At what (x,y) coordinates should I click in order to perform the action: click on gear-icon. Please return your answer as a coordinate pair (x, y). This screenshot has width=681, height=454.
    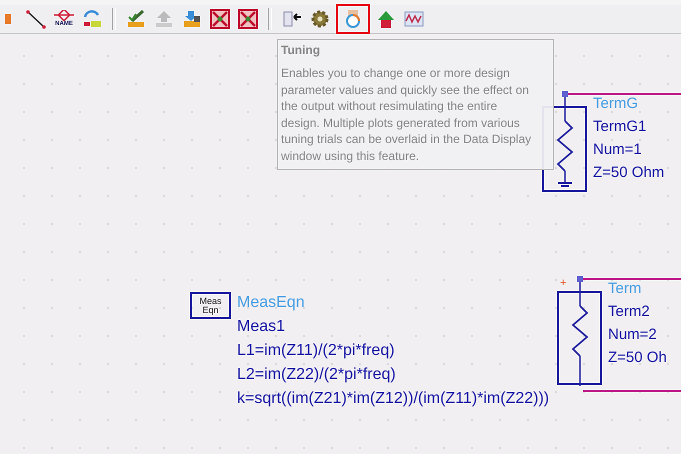
    Looking at the image, I should click on (320, 19).